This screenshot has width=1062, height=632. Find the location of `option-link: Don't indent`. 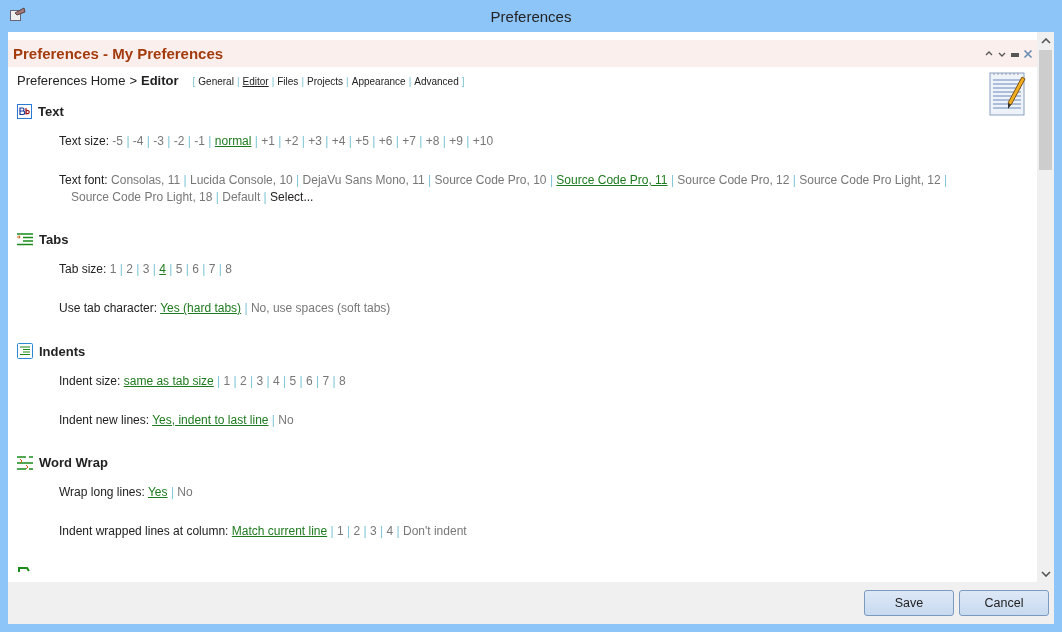

option-link: Don't indent is located at coordinates (434, 531).